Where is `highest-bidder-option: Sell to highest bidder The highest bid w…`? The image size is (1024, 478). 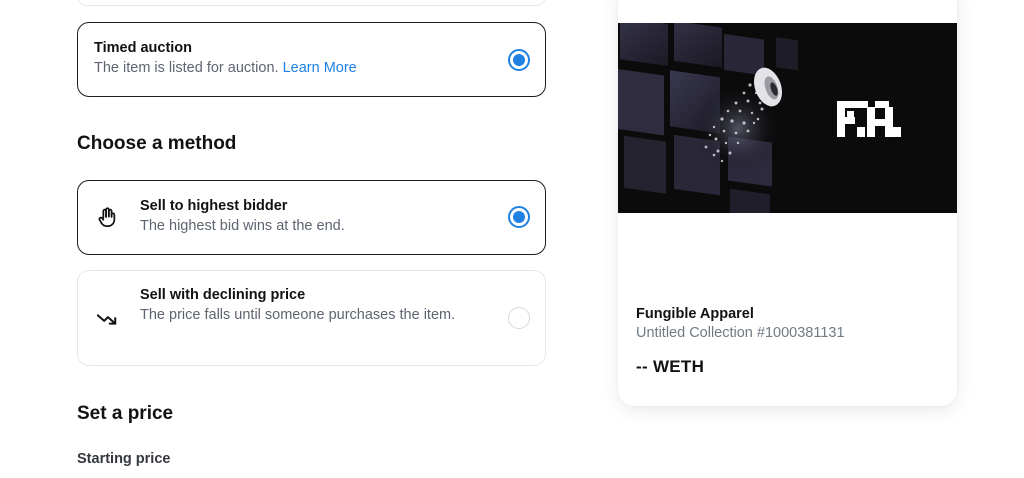 highest-bidder-option: Sell to highest bidder The highest bid w… is located at coordinates (311, 217).